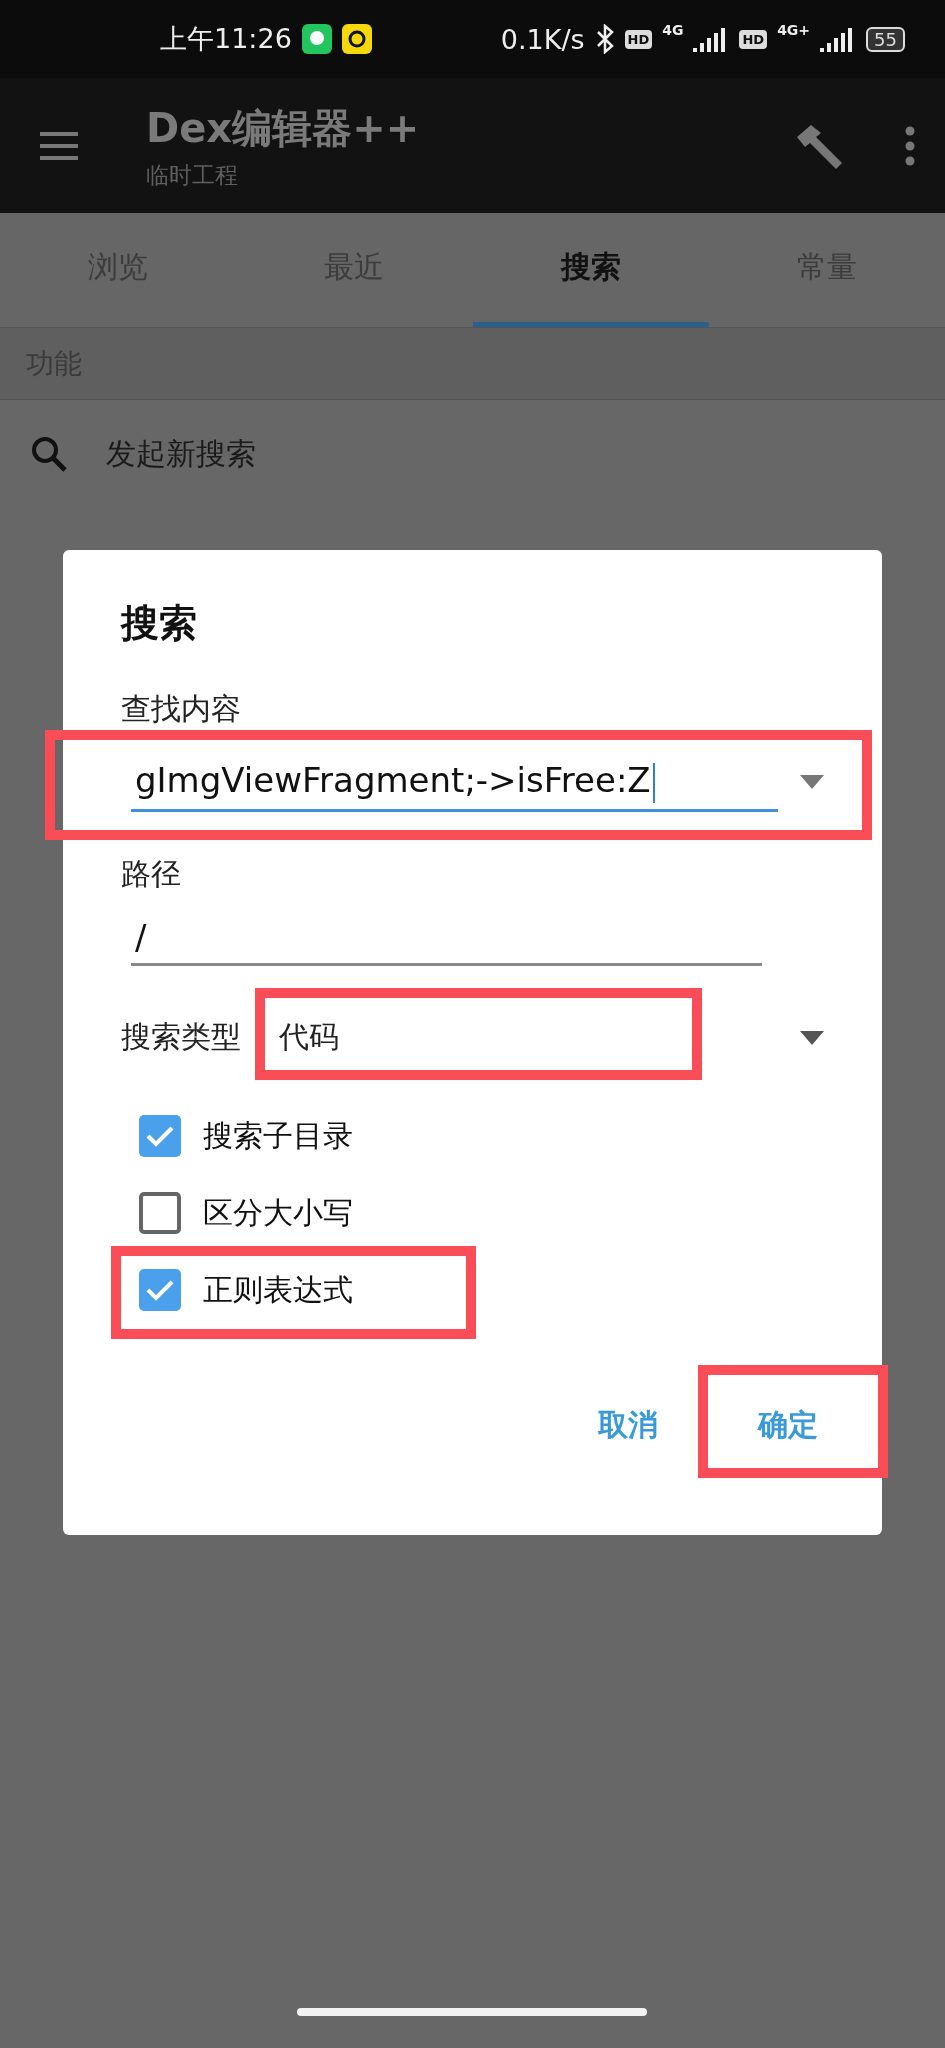  What do you see at coordinates (181, 1037) in the screenshot?
I see `field-label: 搜索类型` at bounding box center [181, 1037].